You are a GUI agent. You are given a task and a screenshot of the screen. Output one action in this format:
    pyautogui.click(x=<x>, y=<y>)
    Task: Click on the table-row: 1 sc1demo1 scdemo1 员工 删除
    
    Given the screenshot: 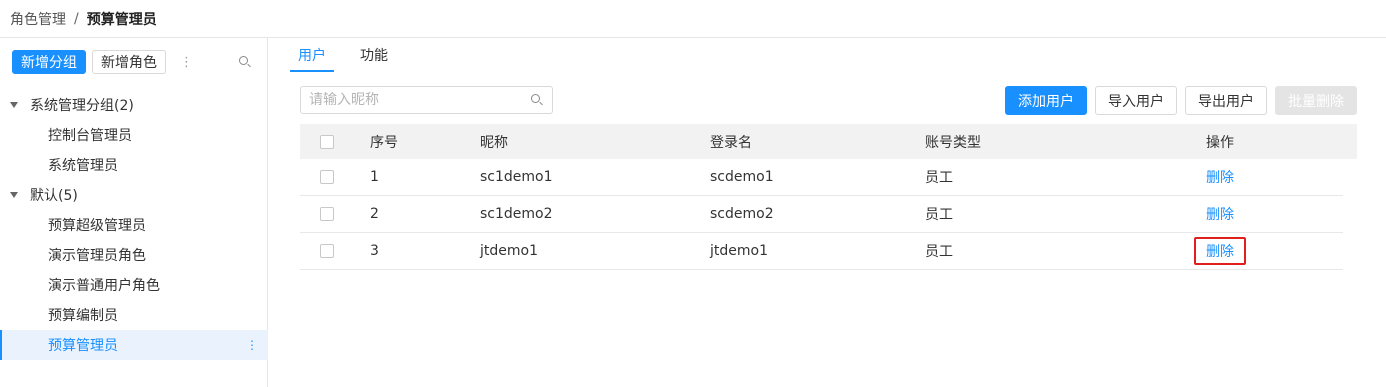 What is the action you would take?
    pyautogui.click(x=821, y=177)
    